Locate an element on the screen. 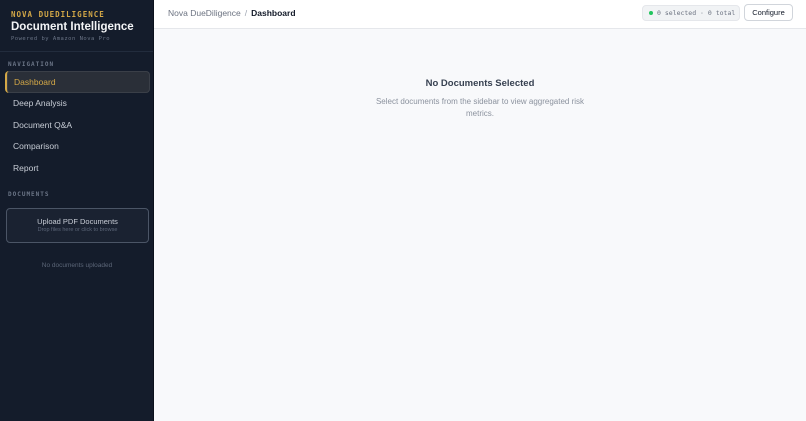  brand-title: Document Intelligence is located at coordinates (72, 27).